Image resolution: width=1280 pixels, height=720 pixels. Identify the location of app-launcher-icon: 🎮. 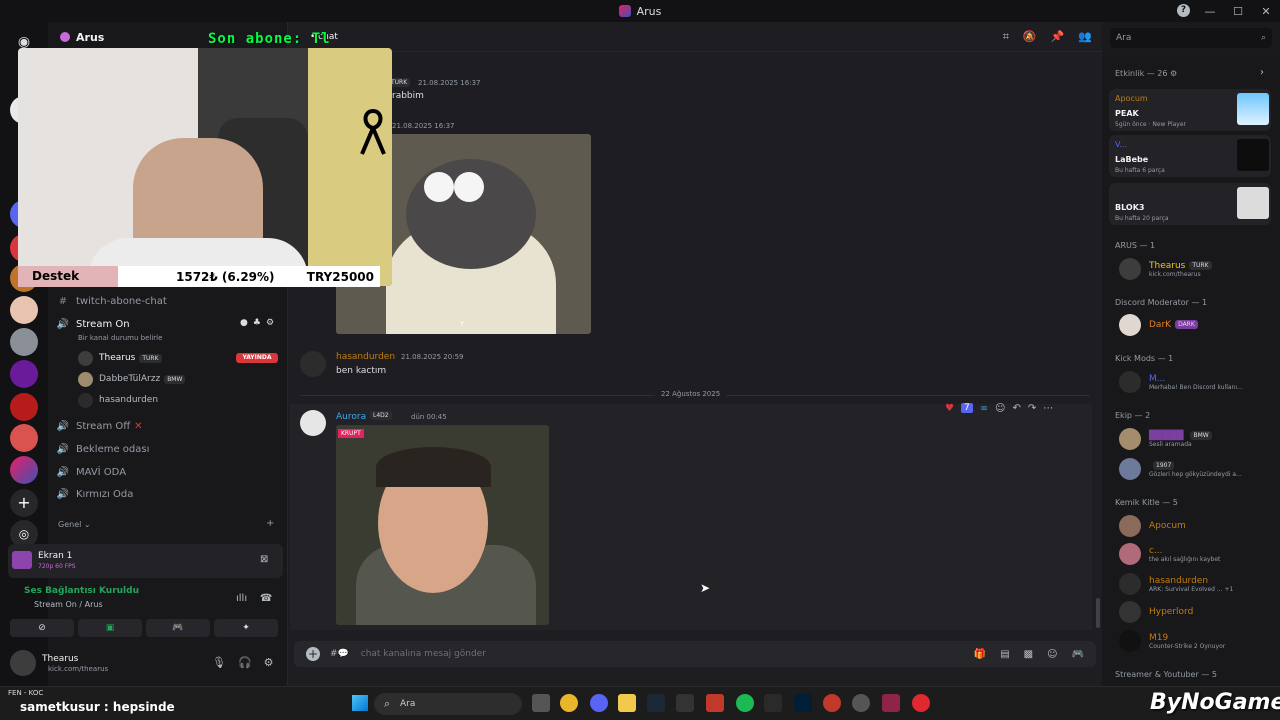
(1078, 654).